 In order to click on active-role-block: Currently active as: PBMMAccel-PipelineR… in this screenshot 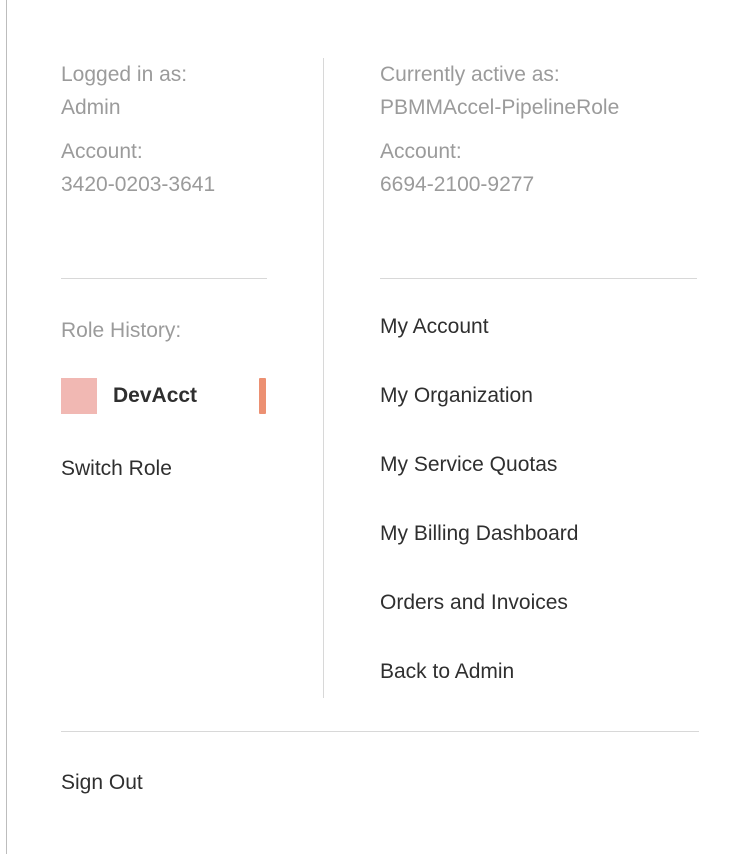, I will do `click(545, 91)`.